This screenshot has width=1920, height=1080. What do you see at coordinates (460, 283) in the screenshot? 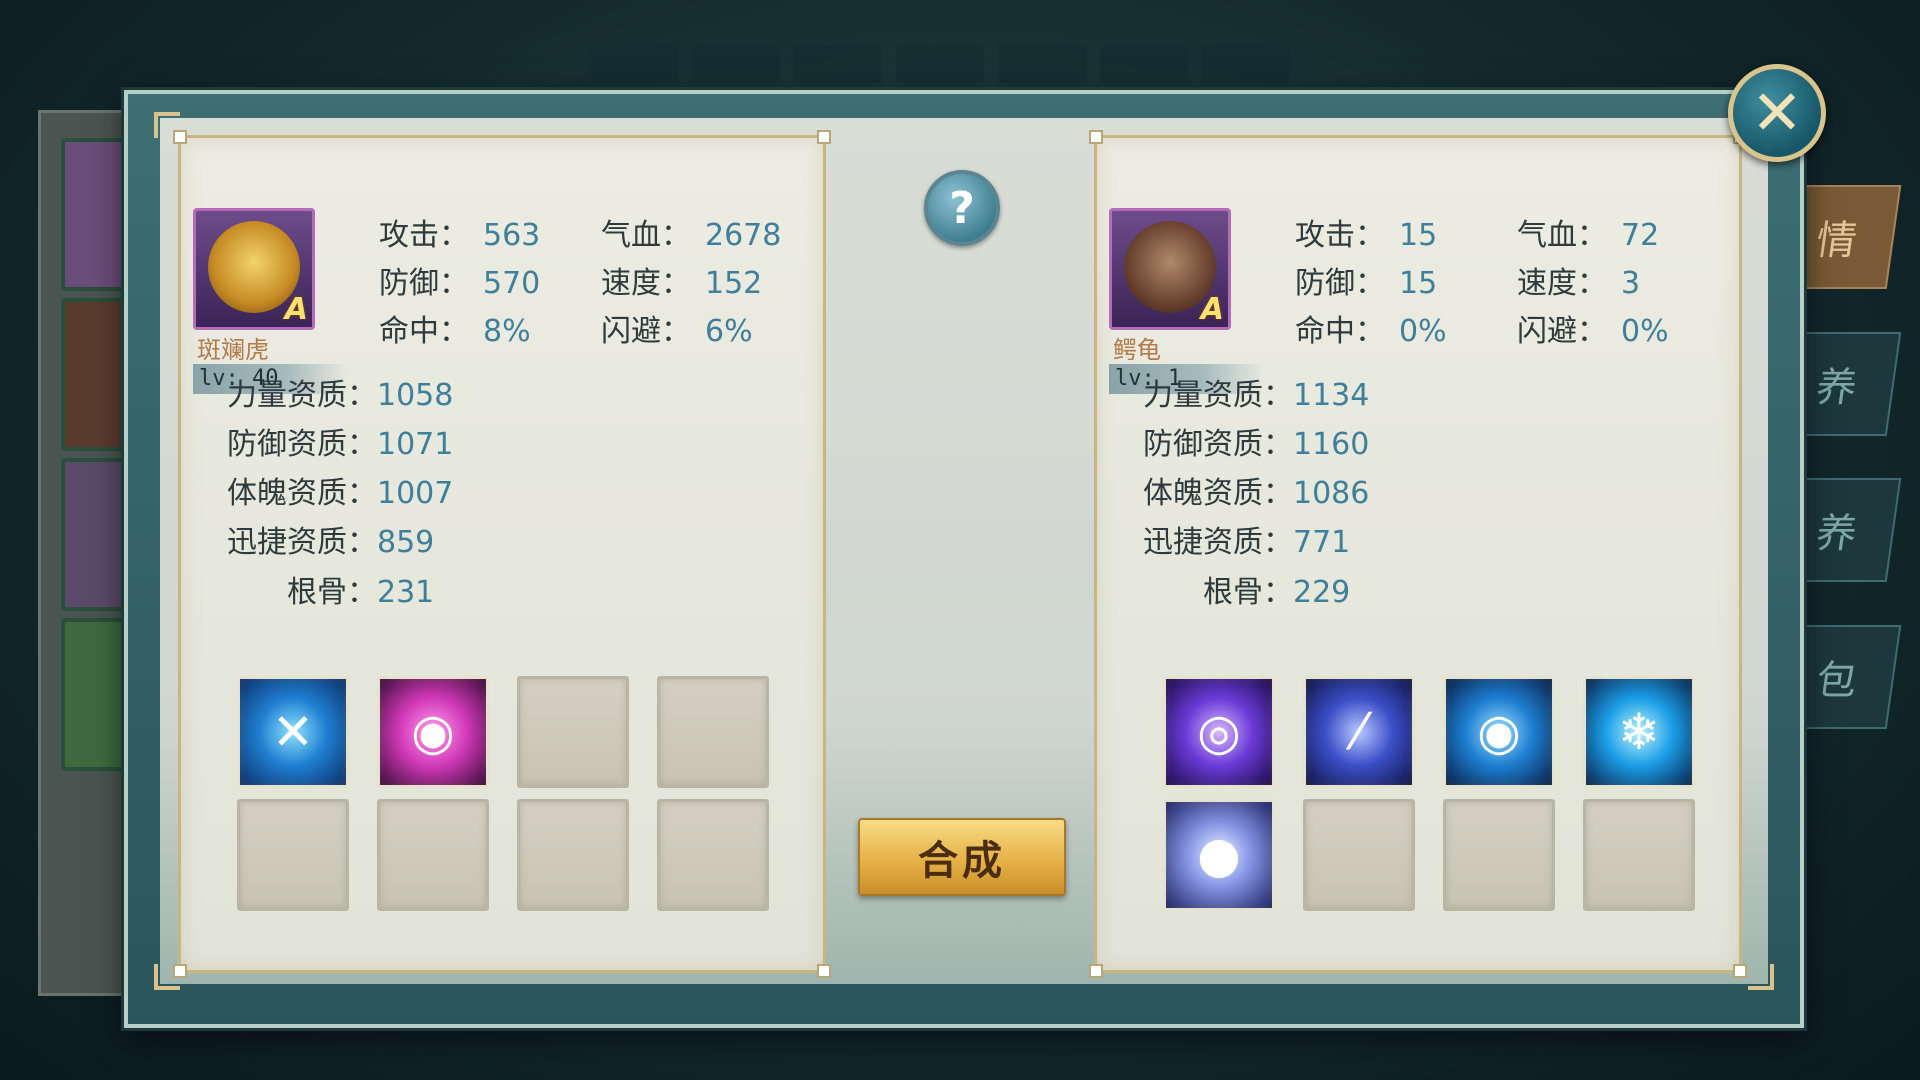
I see `stat-defense: 防御： 570` at bounding box center [460, 283].